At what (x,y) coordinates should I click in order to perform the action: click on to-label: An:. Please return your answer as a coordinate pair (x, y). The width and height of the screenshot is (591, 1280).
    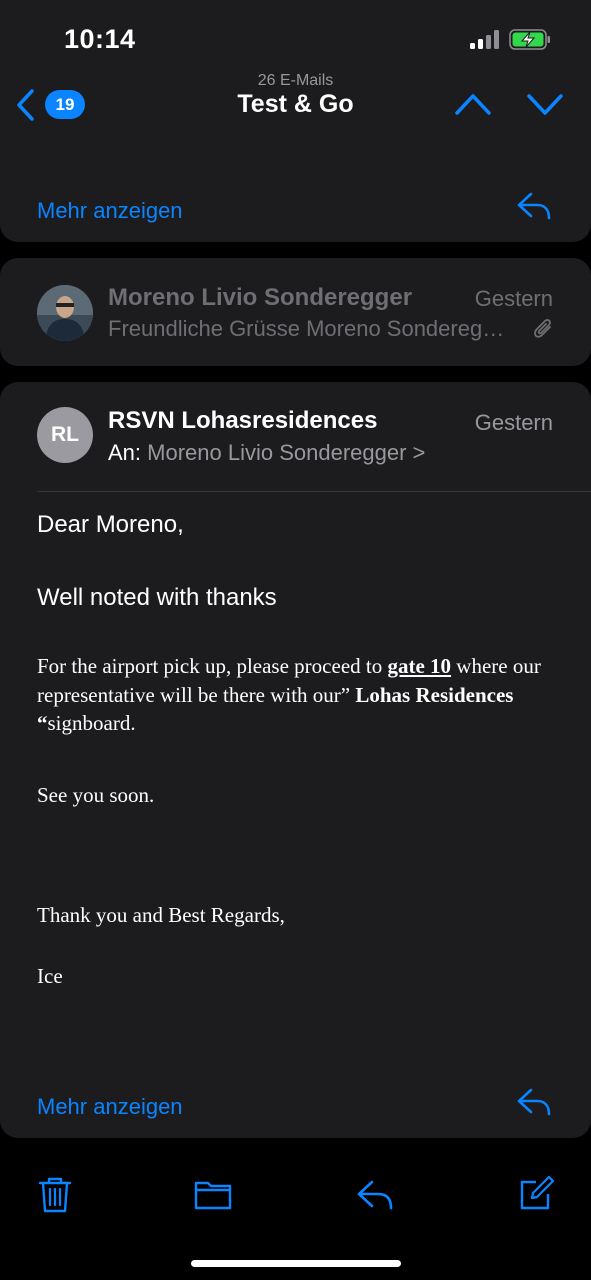
    Looking at the image, I should click on (125, 452).